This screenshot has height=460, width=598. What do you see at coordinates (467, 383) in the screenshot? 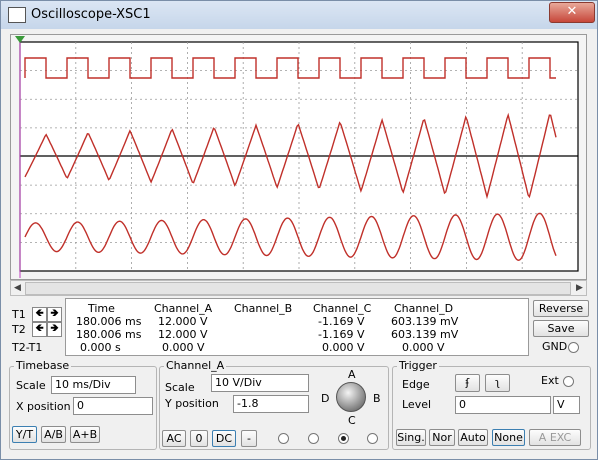
I see `rising-edge-icon: ʄ` at bounding box center [467, 383].